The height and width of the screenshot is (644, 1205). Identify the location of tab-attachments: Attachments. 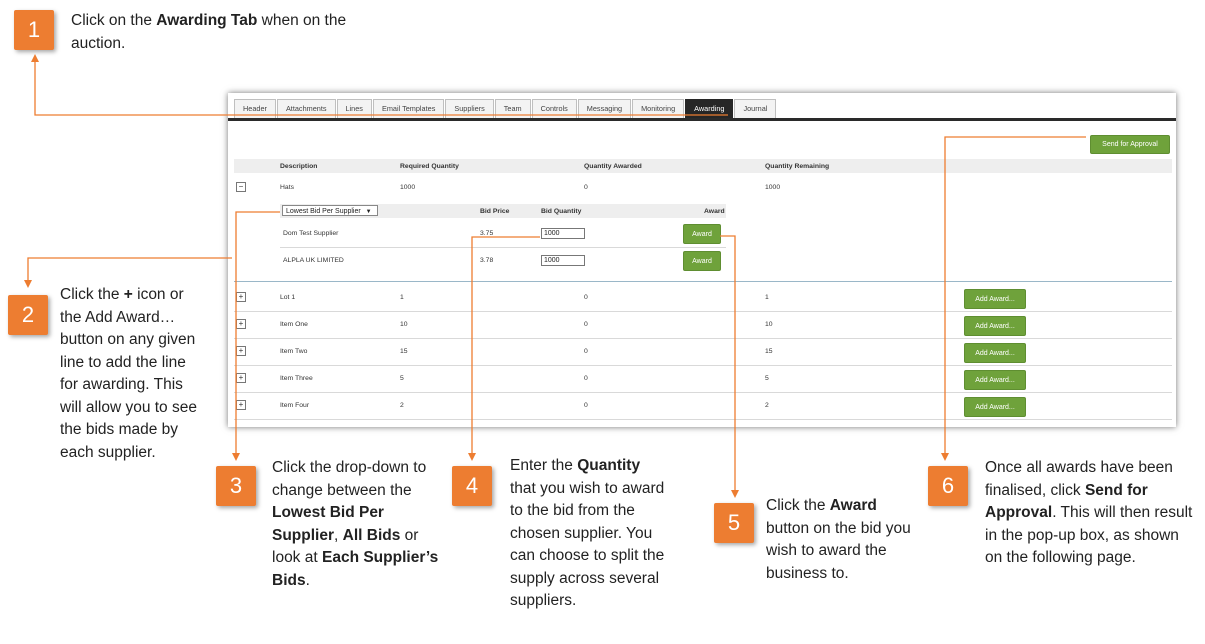
(306, 108).